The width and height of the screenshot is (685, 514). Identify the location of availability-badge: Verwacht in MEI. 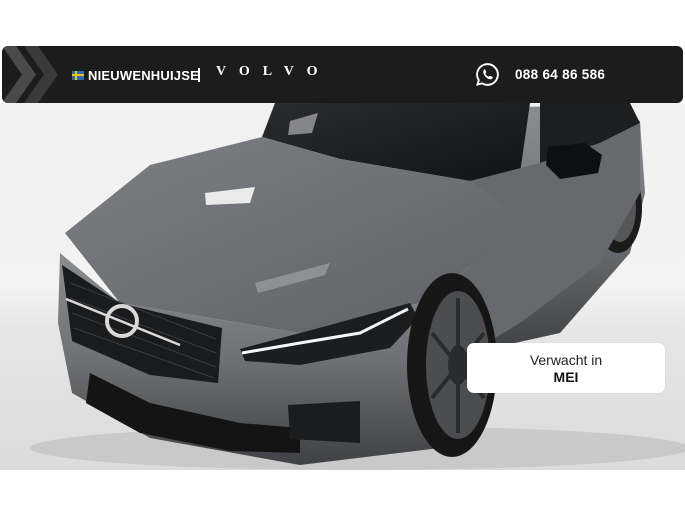
(566, 368).